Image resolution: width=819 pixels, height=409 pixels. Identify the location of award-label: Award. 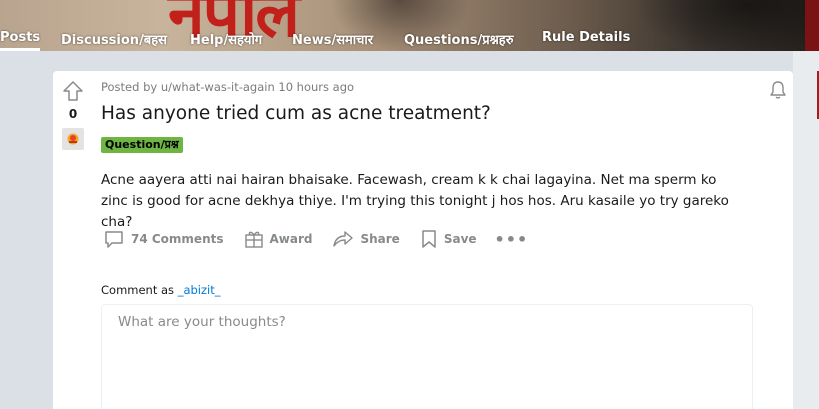
(291, 239).